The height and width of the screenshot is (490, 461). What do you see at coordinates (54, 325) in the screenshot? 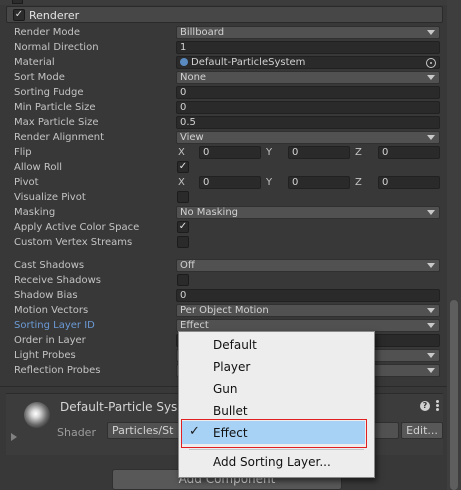
I see `sorting-layer-id-label: Sorting Layer ID` at bounding box center [54, 325].